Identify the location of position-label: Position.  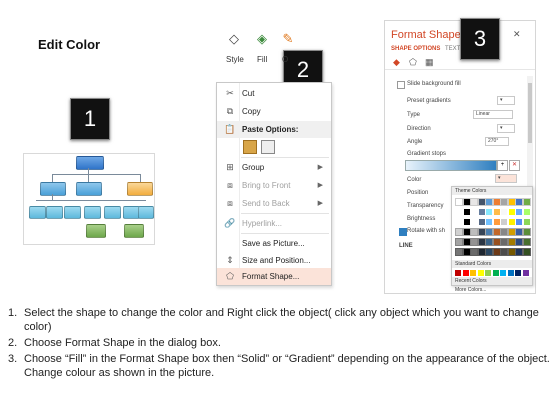
(418, 193).